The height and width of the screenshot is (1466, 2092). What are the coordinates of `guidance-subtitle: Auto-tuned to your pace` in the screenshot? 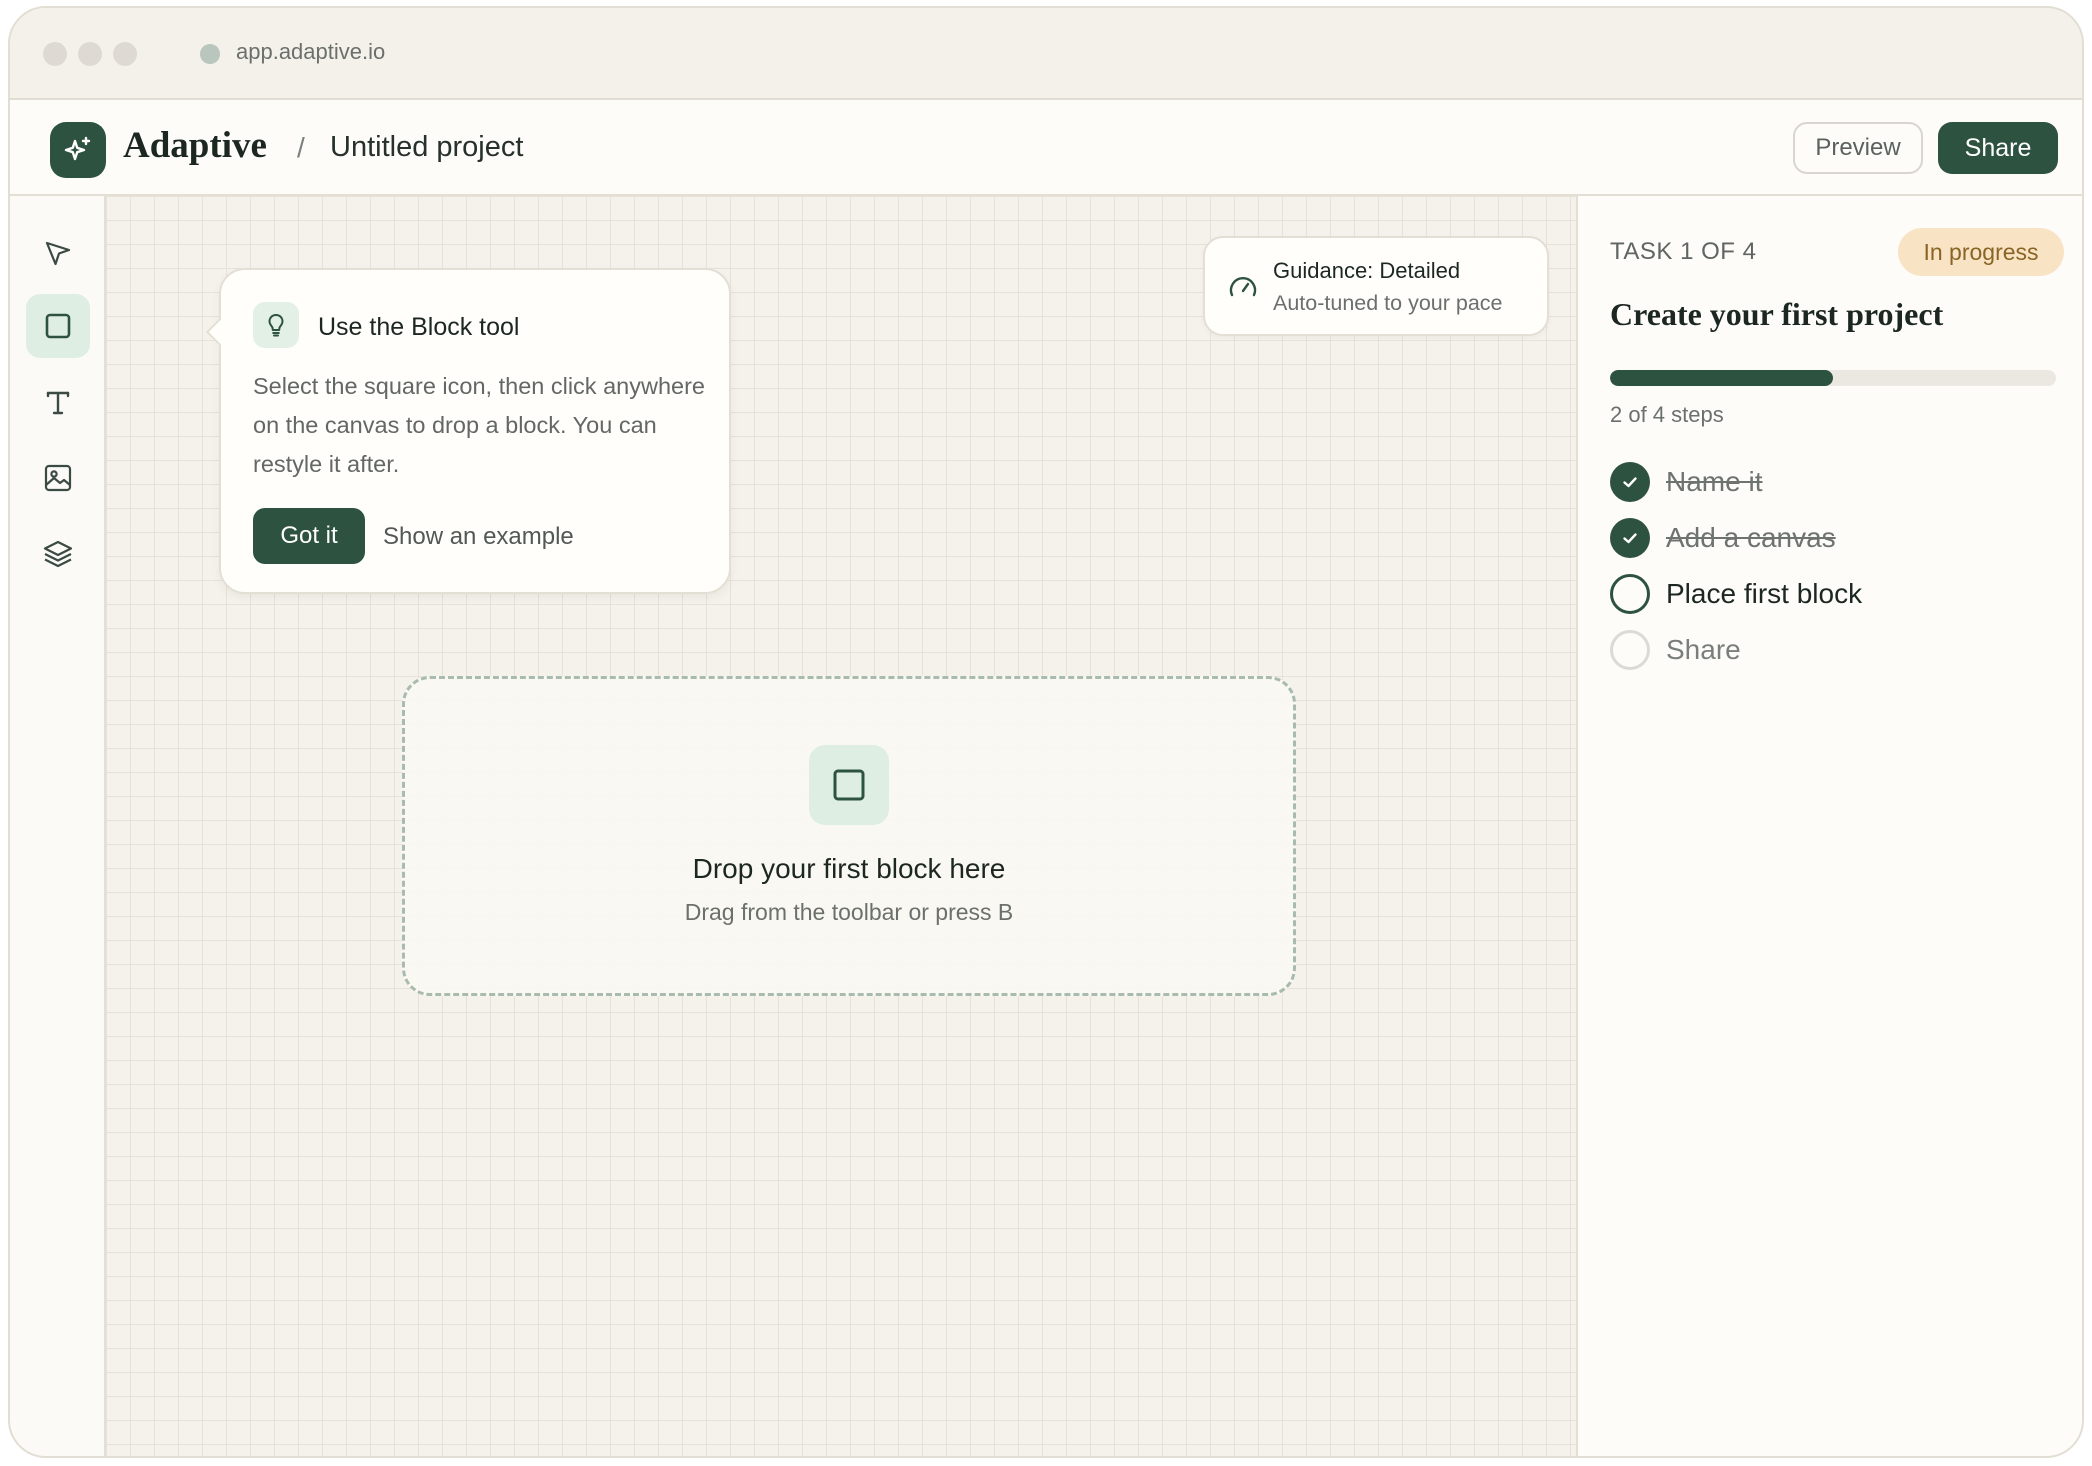 It's located at (1388, 303).